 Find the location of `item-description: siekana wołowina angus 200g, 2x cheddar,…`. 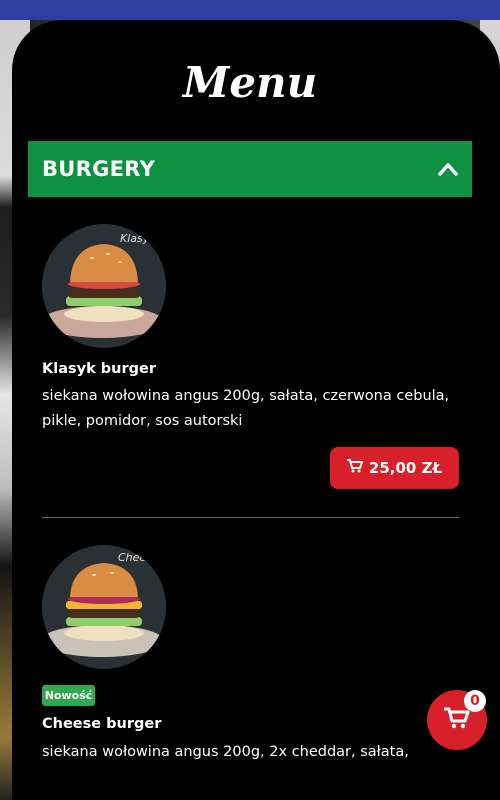

item-description: siekana wołowina angus 200g, 2x cheddar,… is located at coordinates (252, 752).